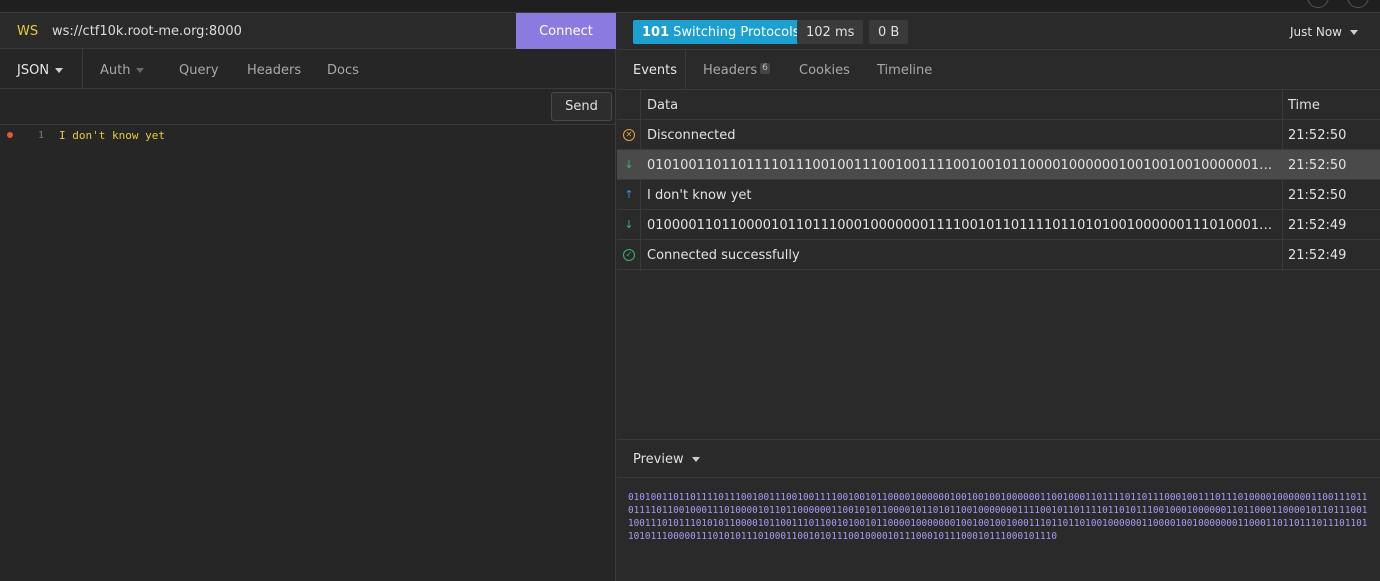 This screenshot has width=1380, height=581. Describe the element at coordinates (662, 105) in the screenshot. I see `column-header-data: Data` at that location.